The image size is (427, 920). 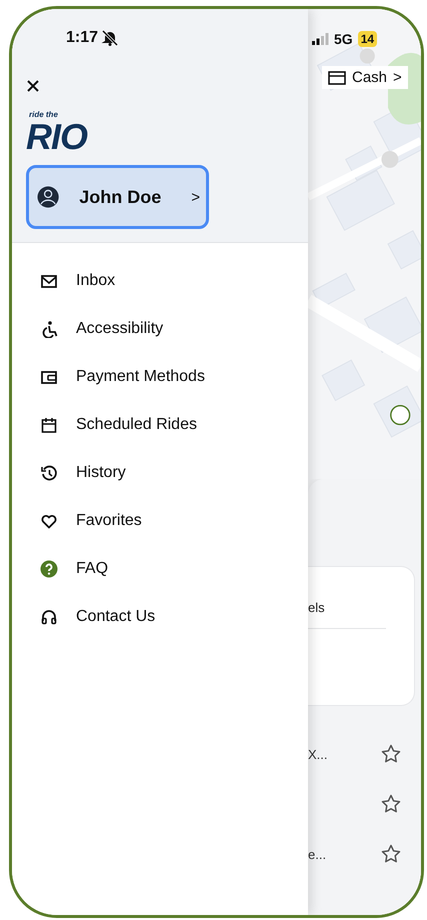 I want to click on logo-tagline: ride the, so click(x=44, y=115).